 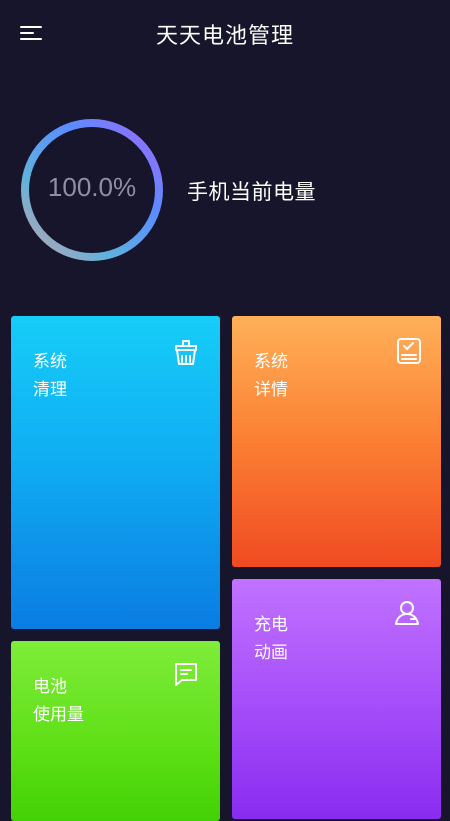 I want to click on battery-percent: 100.0%, so click(x=92, y=187).